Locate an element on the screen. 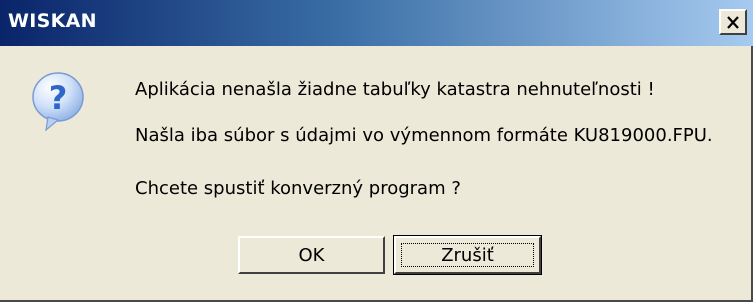  cancel-button: Zrušiť is located at coordinates (467, 255).